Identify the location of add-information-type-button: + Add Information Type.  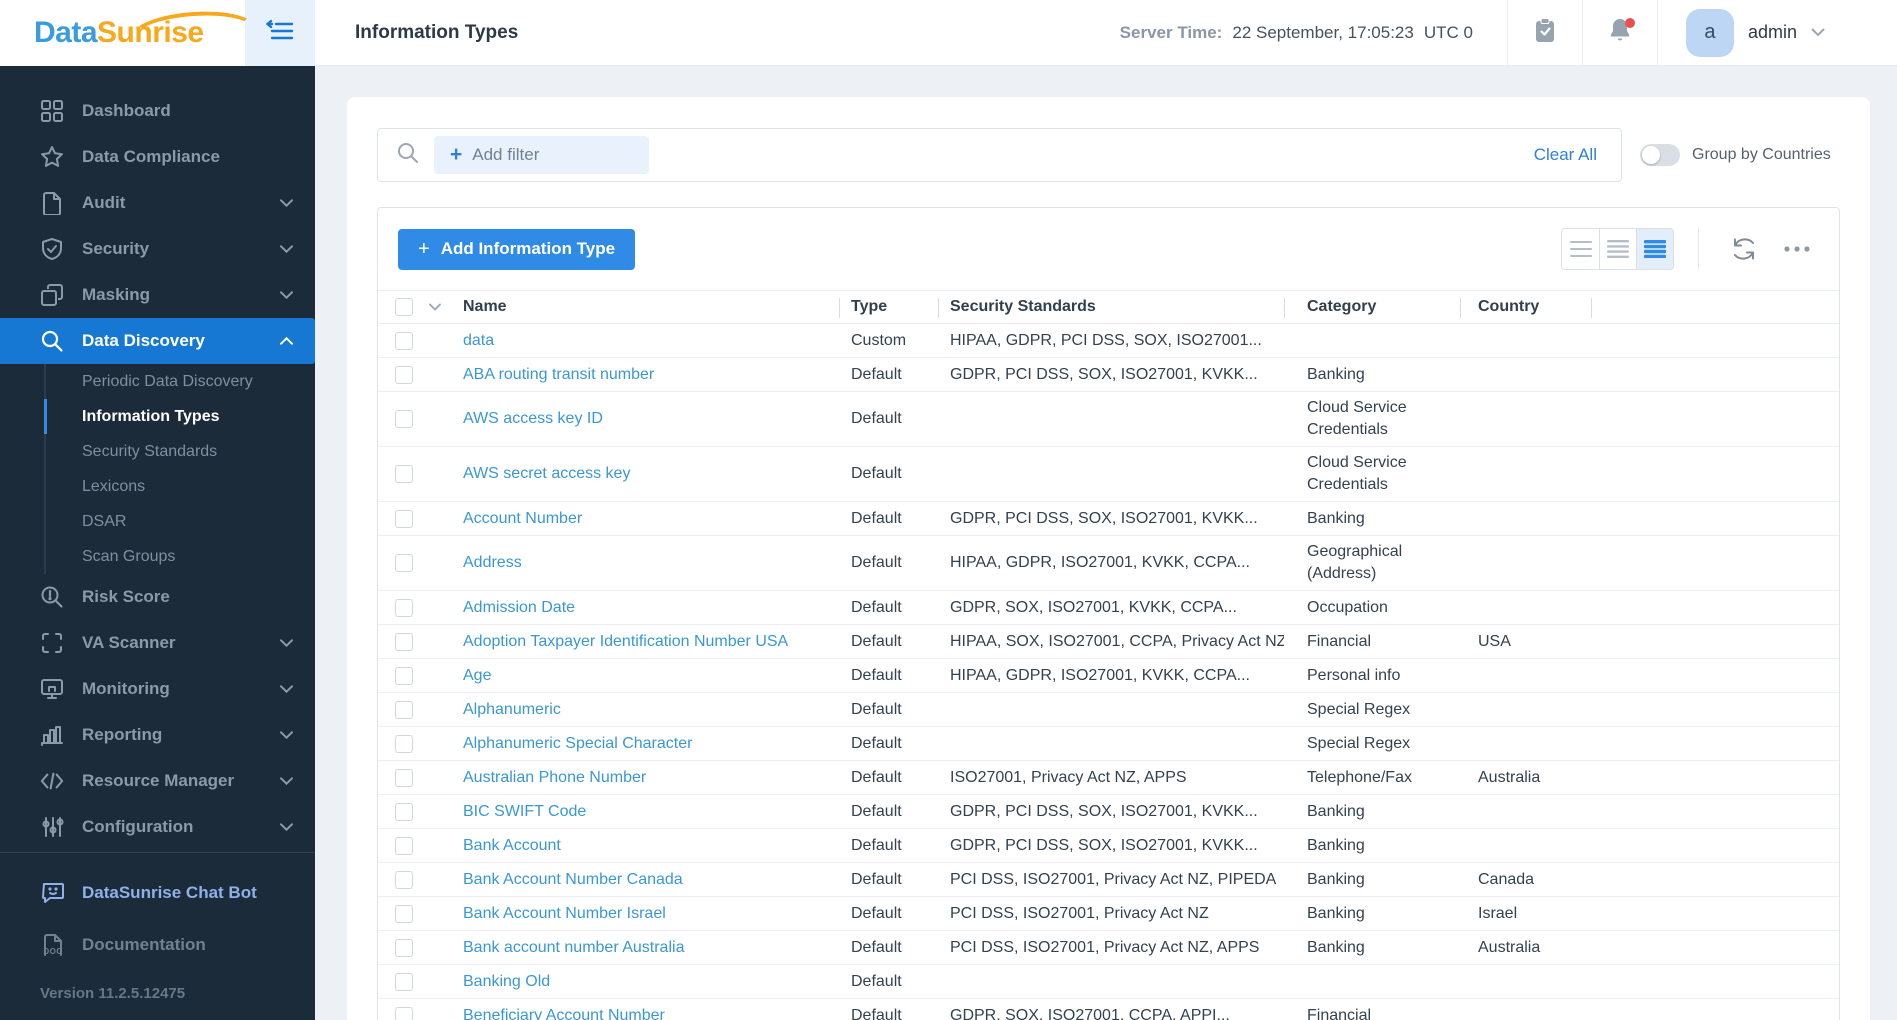
(517, 249).